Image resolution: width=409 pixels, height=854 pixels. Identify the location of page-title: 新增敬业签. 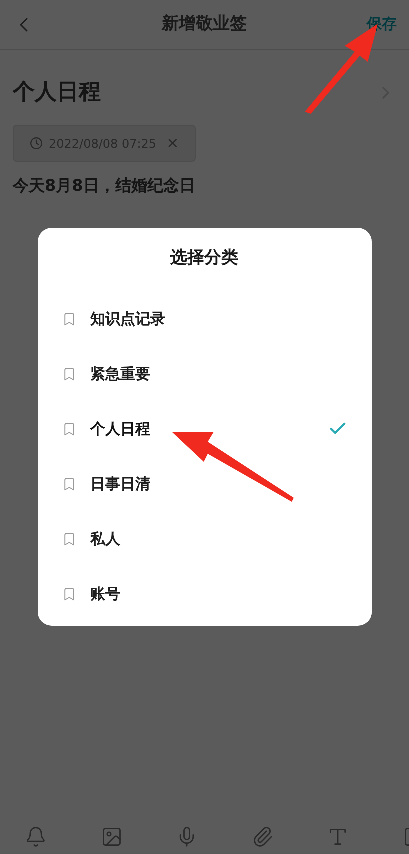
(204, 24).